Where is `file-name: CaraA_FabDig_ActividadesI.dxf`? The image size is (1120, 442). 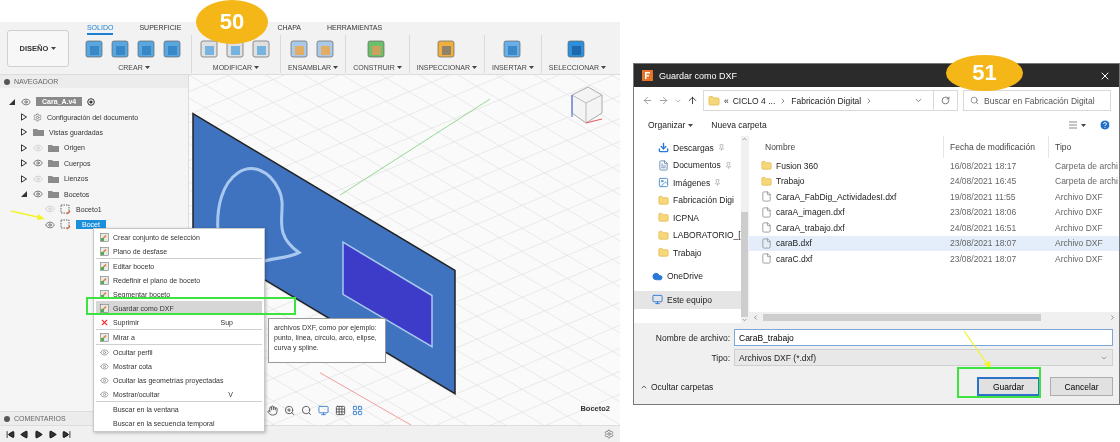 file-name: CaraA_FabDig_ActividadesI.dxf is located at coordinates (836, 196).